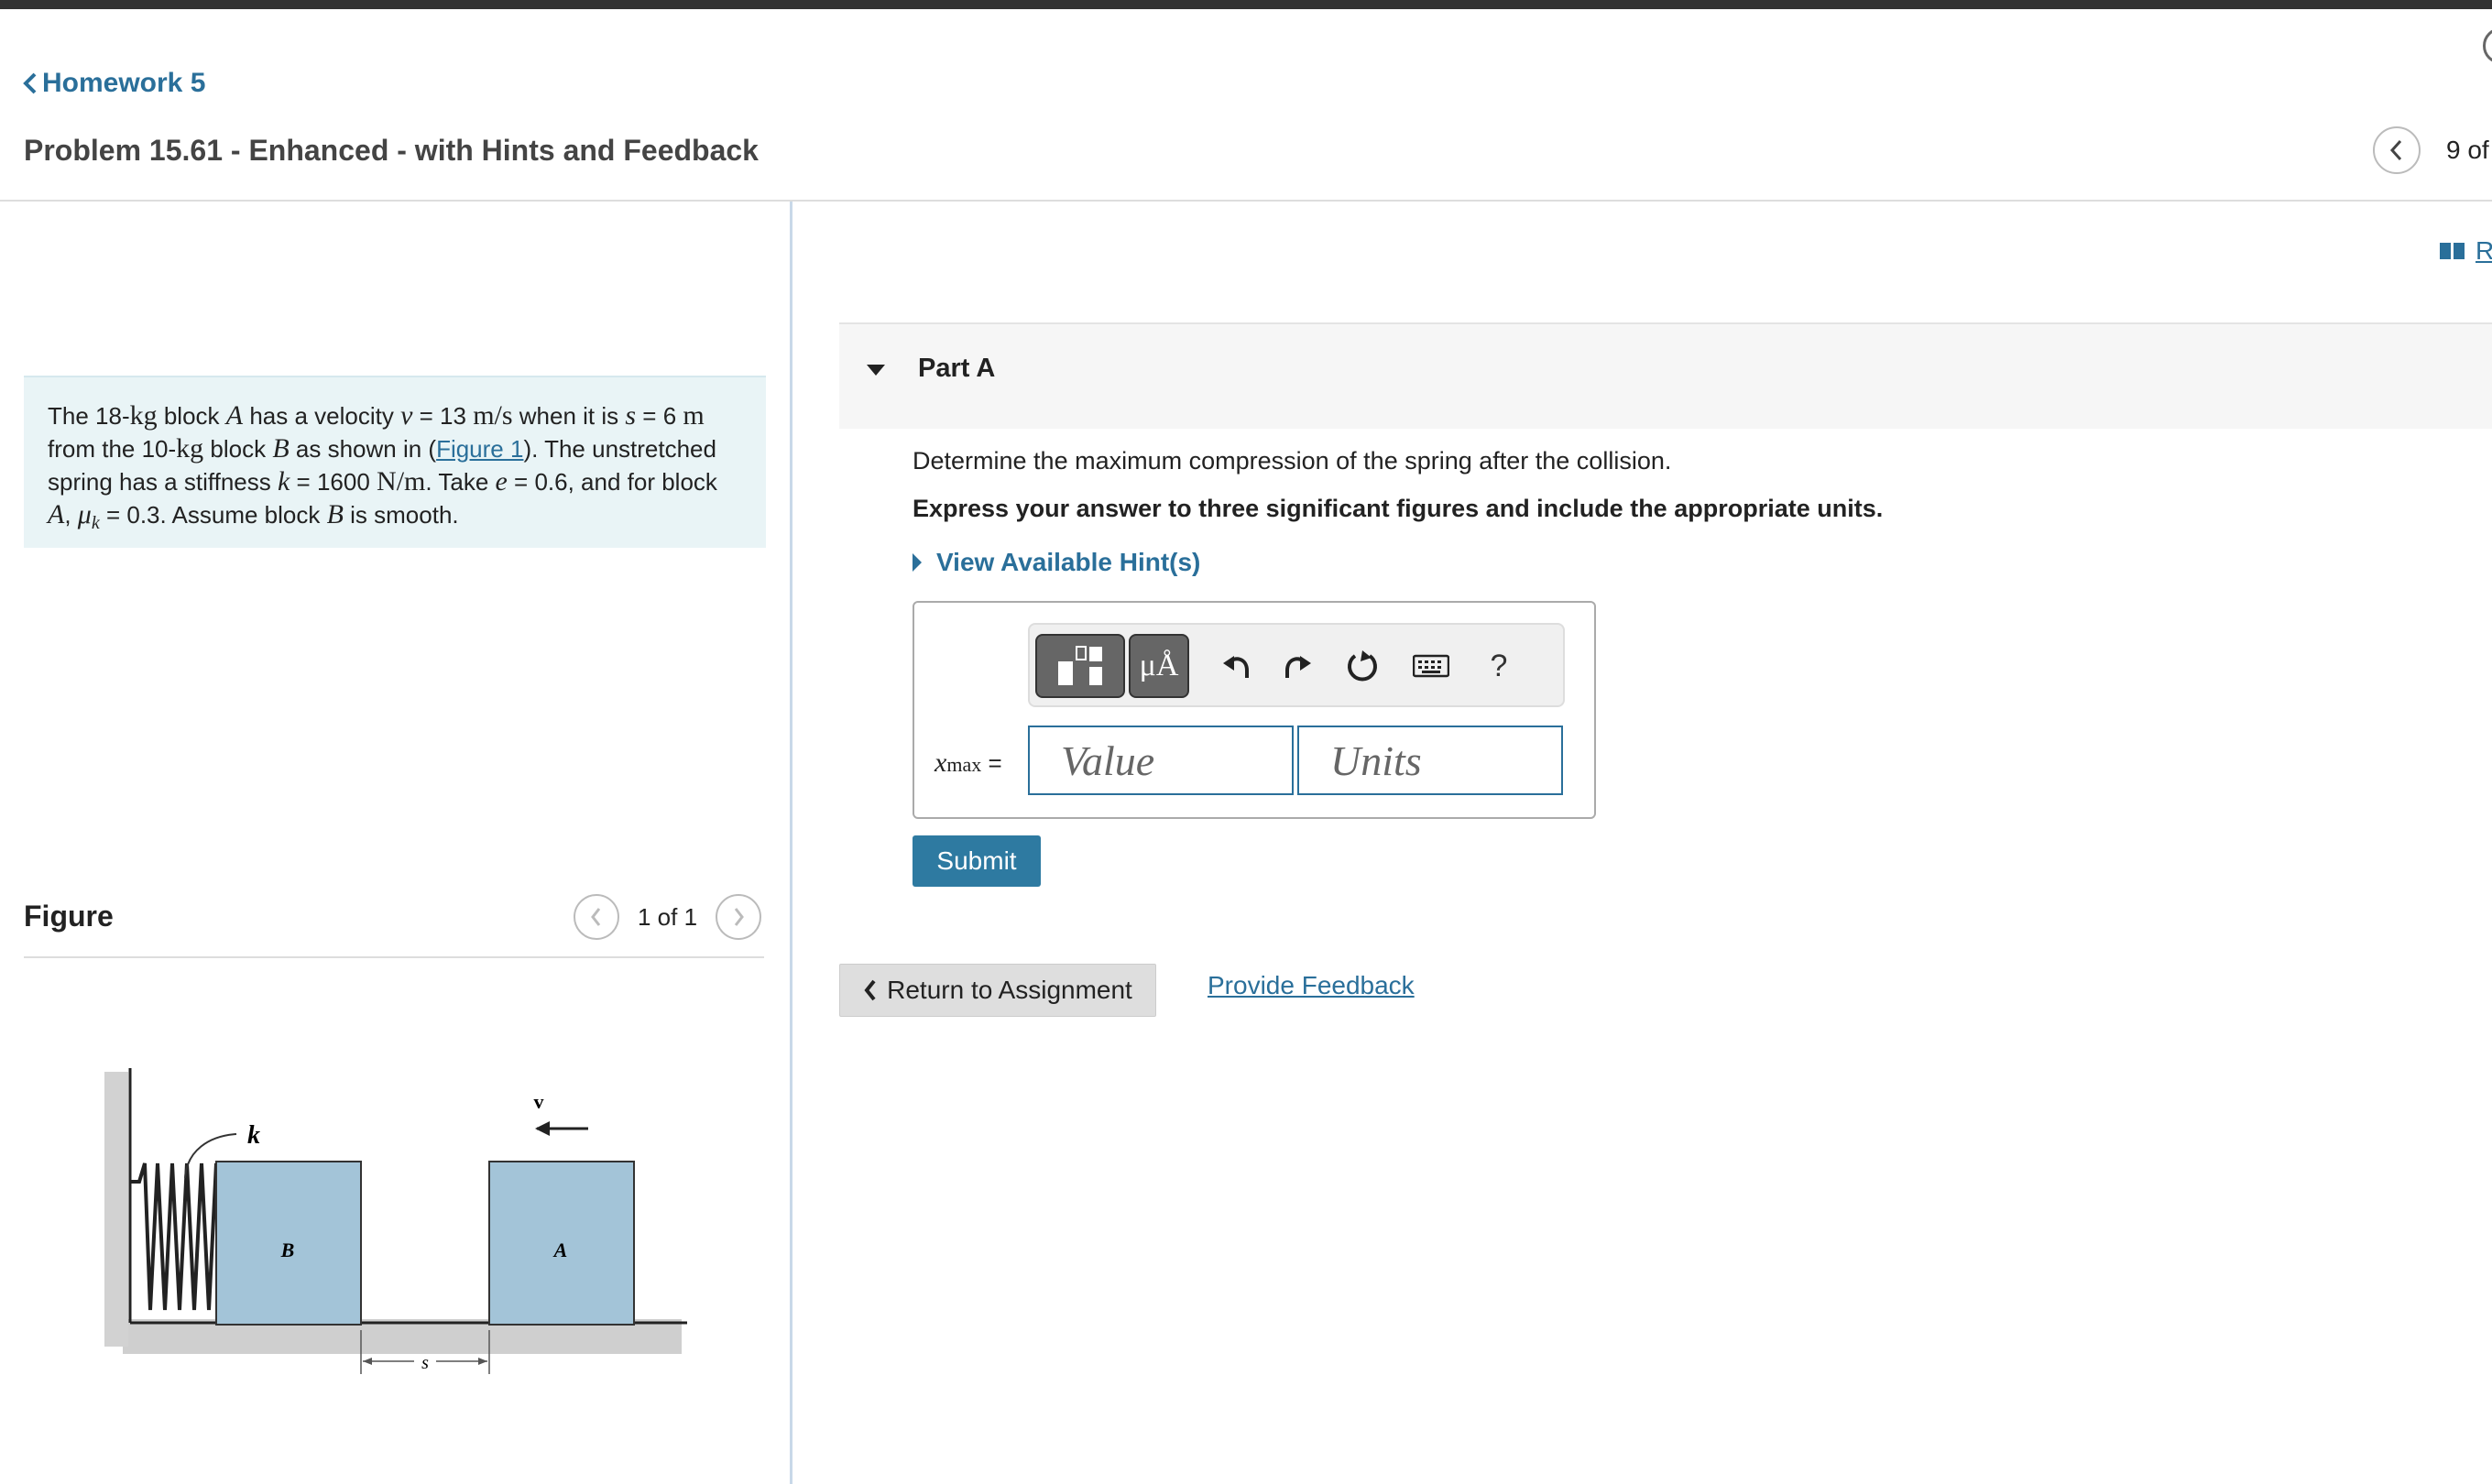 This screenshot has height=1484, width=2492. Describe the element at coordinates (124, 83) in the screenshot. I see `back-link-label: Homework 5` at that location.